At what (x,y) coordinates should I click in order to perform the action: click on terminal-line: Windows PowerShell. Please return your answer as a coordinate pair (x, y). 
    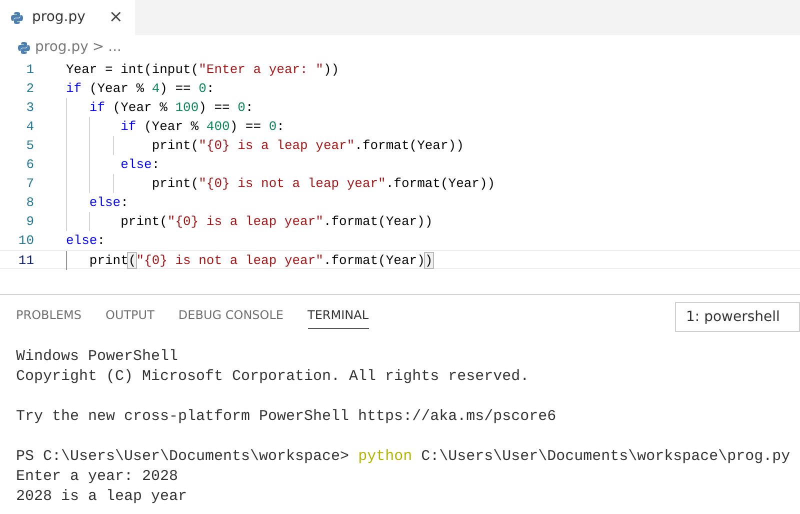
    Looking at the image, I should click on (98, 357).